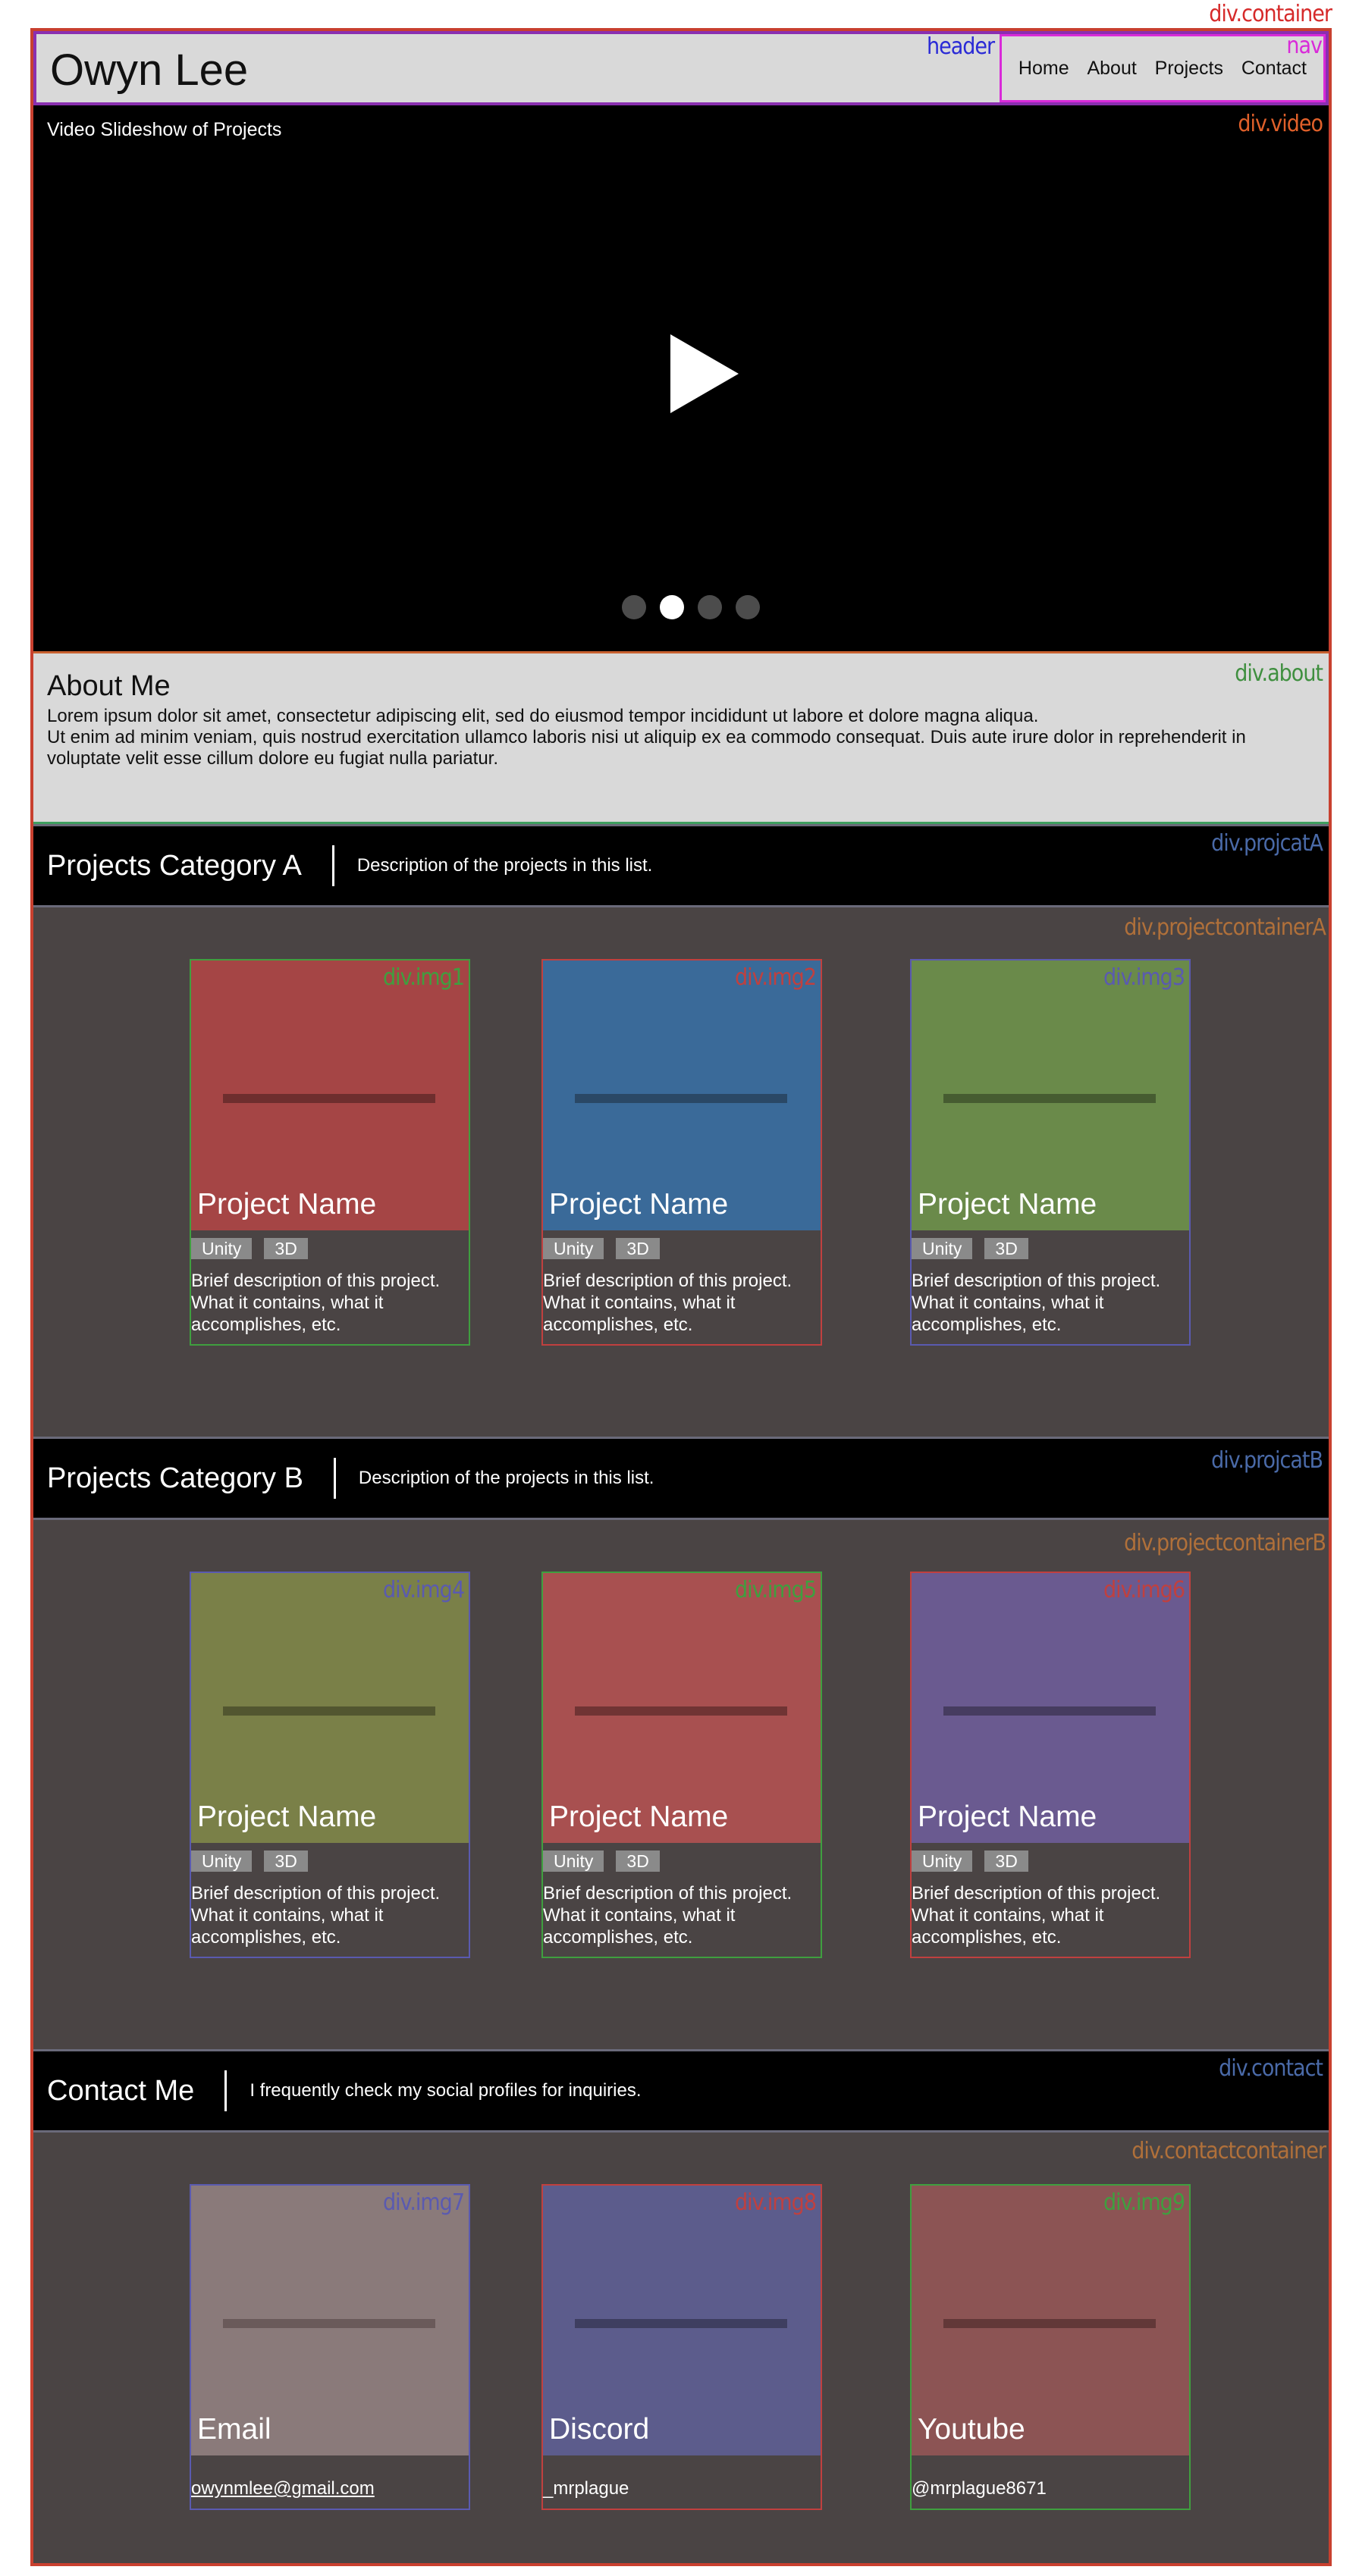 Image resolution: width=1359 pixels, height=2576 pixels. I want to click on contact-card-image: Youtube div.img9, so click(1050, 2320).